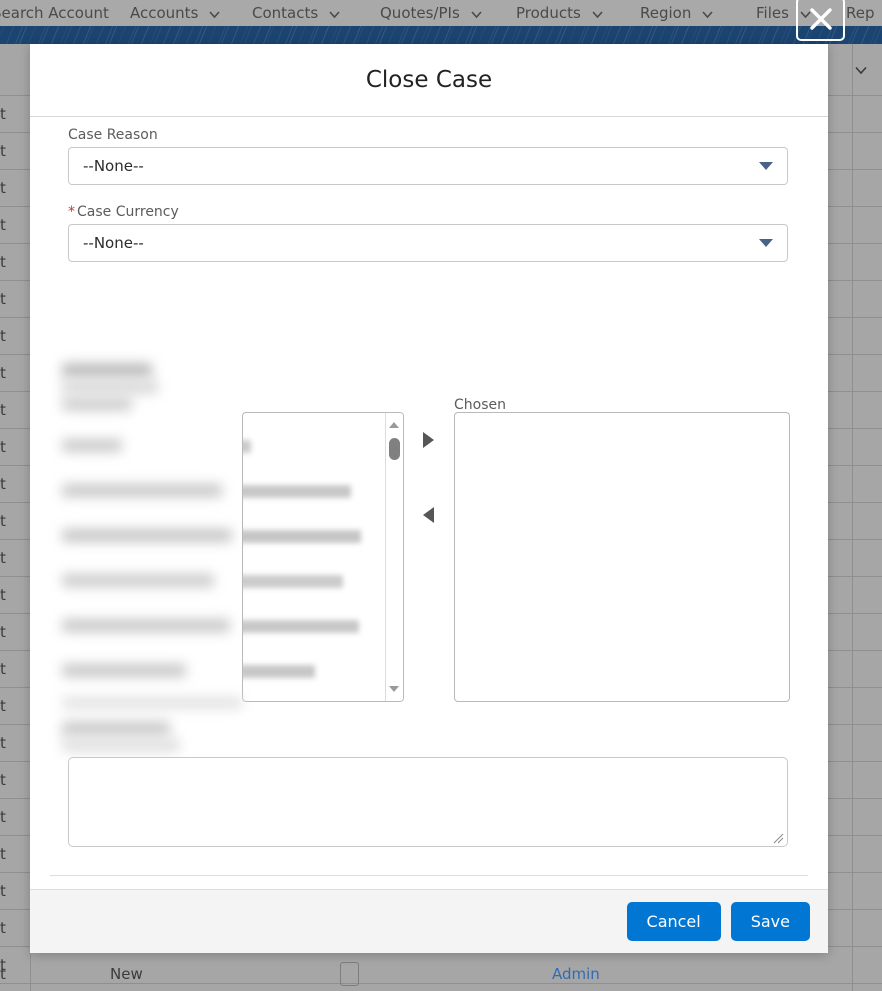 The image size is (882, 991). I want to click on close-icon, so click(820, 19).